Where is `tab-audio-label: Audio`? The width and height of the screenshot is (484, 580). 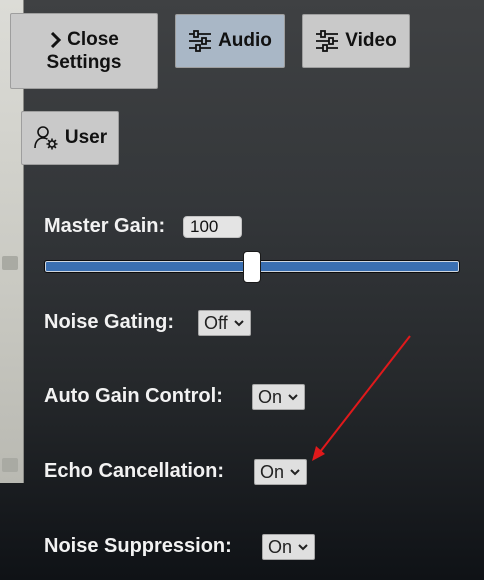 tab-audio-label: Audio is located at coordinates (245, 40).